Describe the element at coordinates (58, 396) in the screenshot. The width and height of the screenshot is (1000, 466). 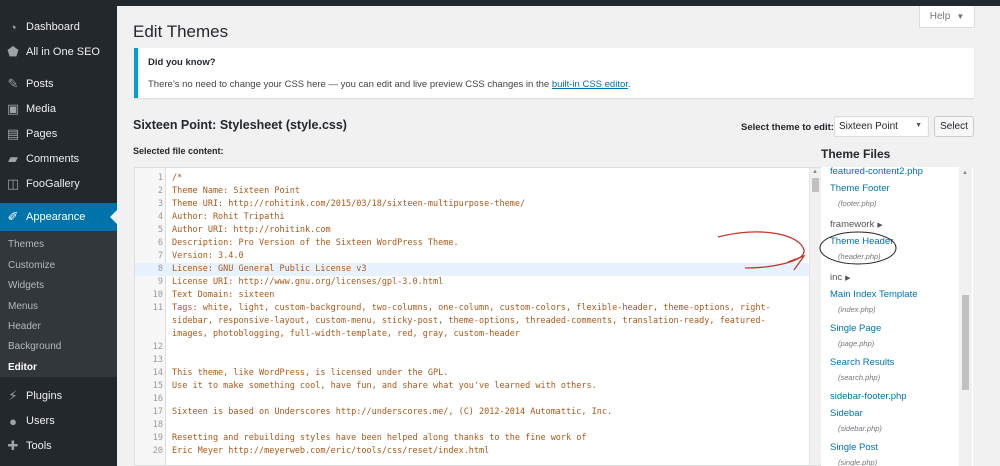
I see `sidebar-item-plugins: ⚡ Plugins` at that location.